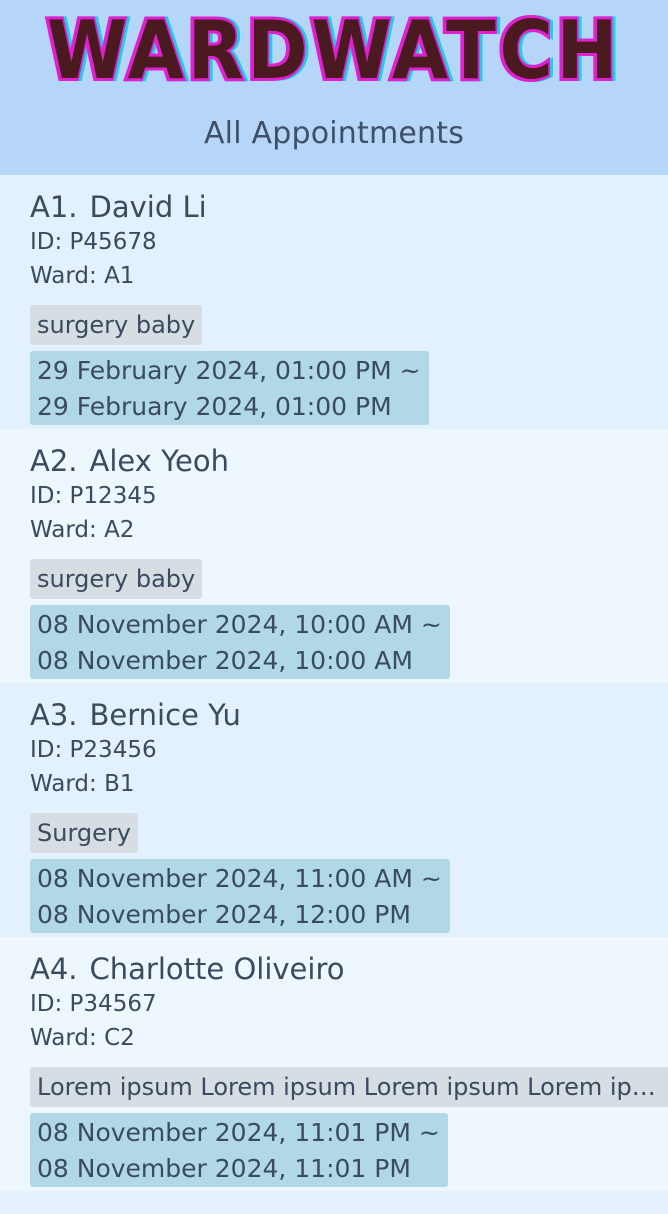  What do you see at coordinates (54, 969) in the screenshot?
I see `appointment-index: A4.` at bounding box center [54, 969].